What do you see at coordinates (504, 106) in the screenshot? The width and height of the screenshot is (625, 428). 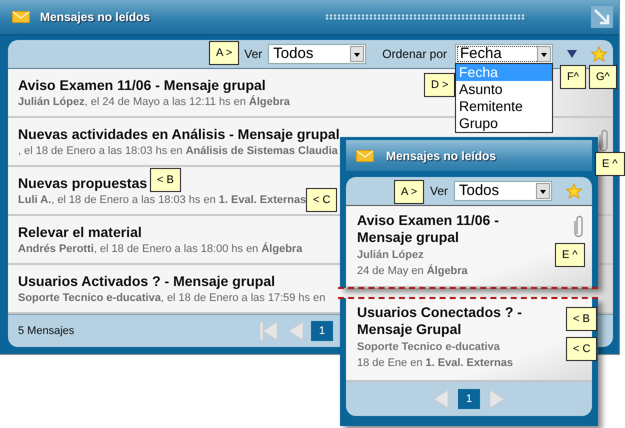 I see `menu-option: Remitente` at bounding box center [504, 106].